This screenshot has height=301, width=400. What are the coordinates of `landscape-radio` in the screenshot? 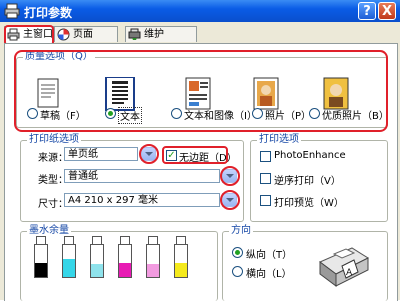 It's located at (237, 271).